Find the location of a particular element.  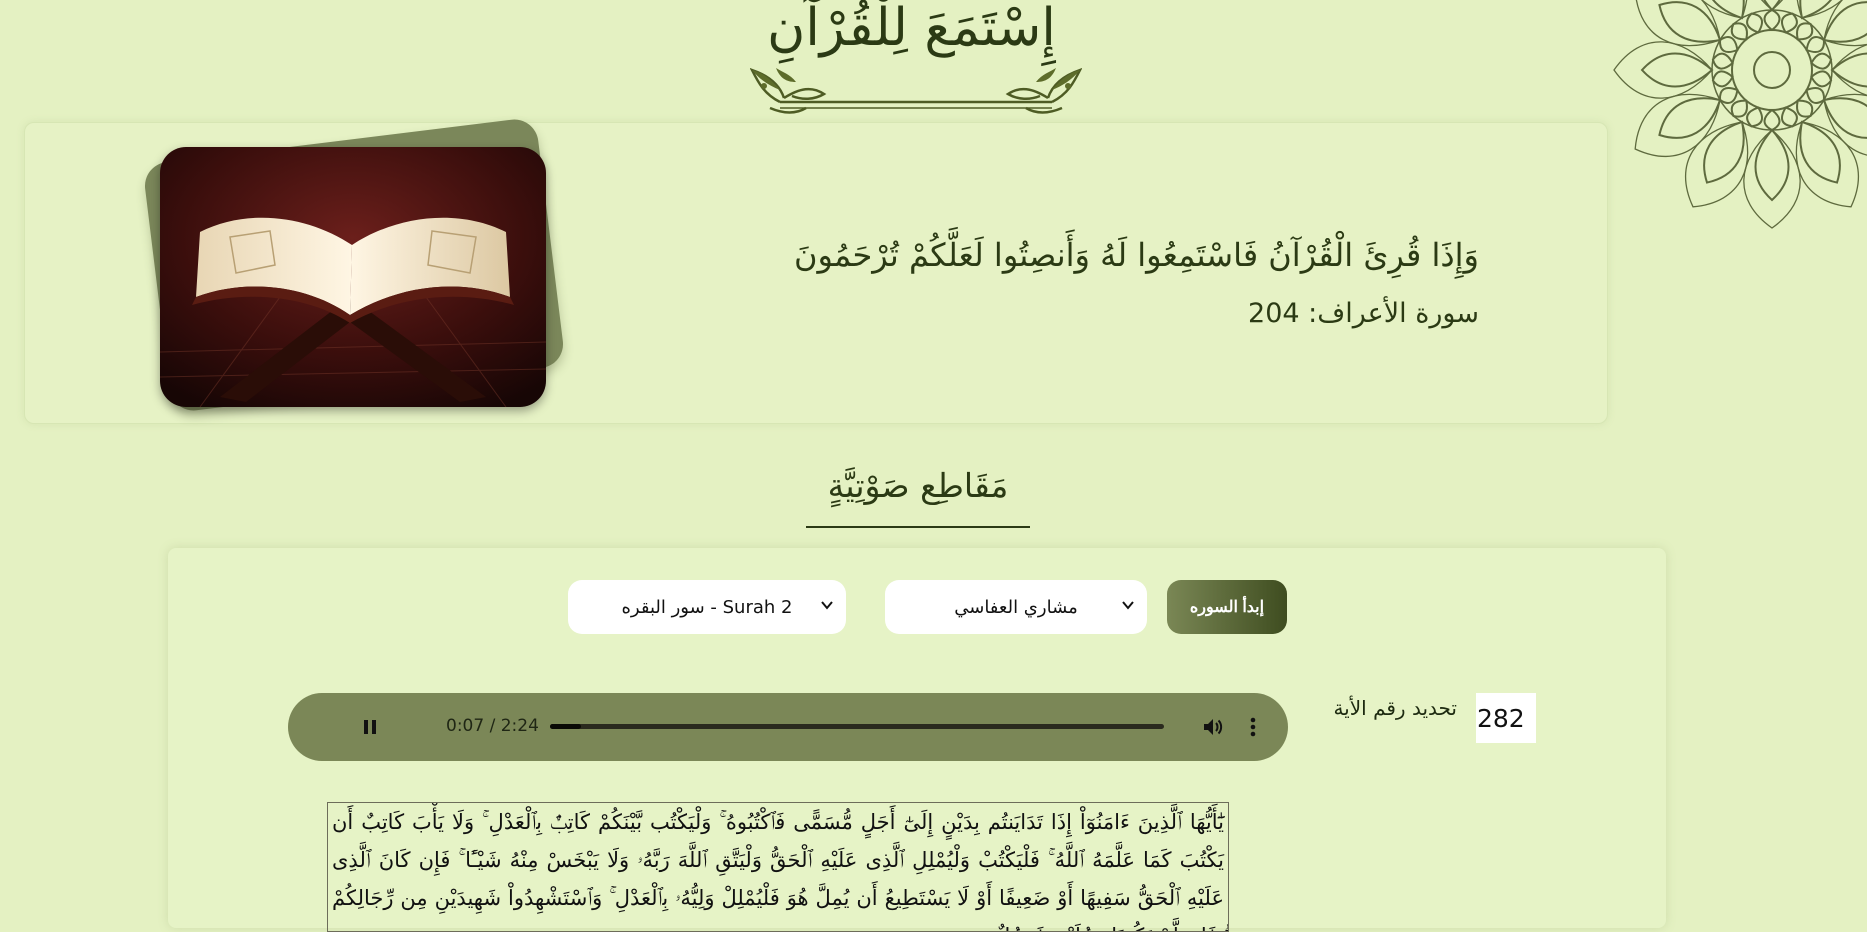

section-underline is located at coordinates (918, 527).